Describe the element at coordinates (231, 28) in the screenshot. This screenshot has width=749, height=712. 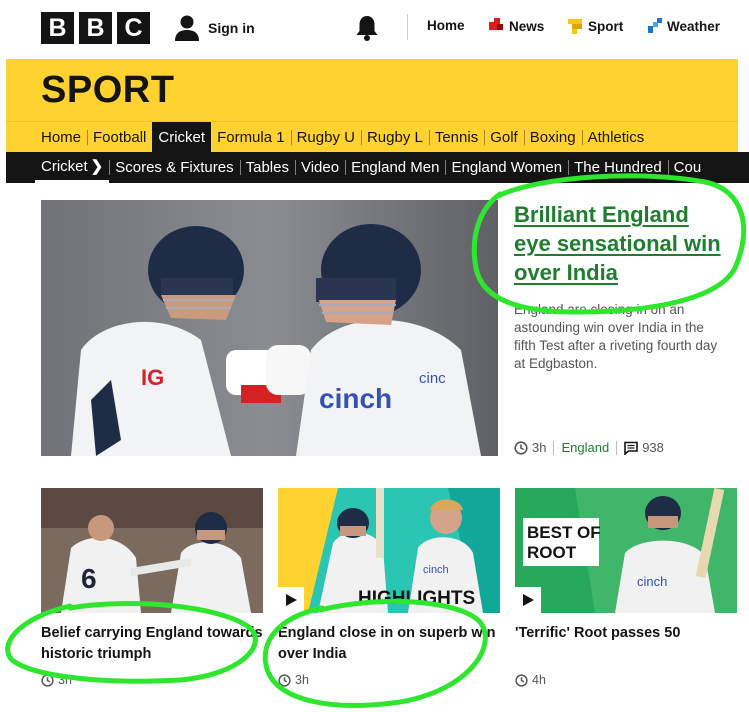
I see `sign-in-label: Sign in` at that location.